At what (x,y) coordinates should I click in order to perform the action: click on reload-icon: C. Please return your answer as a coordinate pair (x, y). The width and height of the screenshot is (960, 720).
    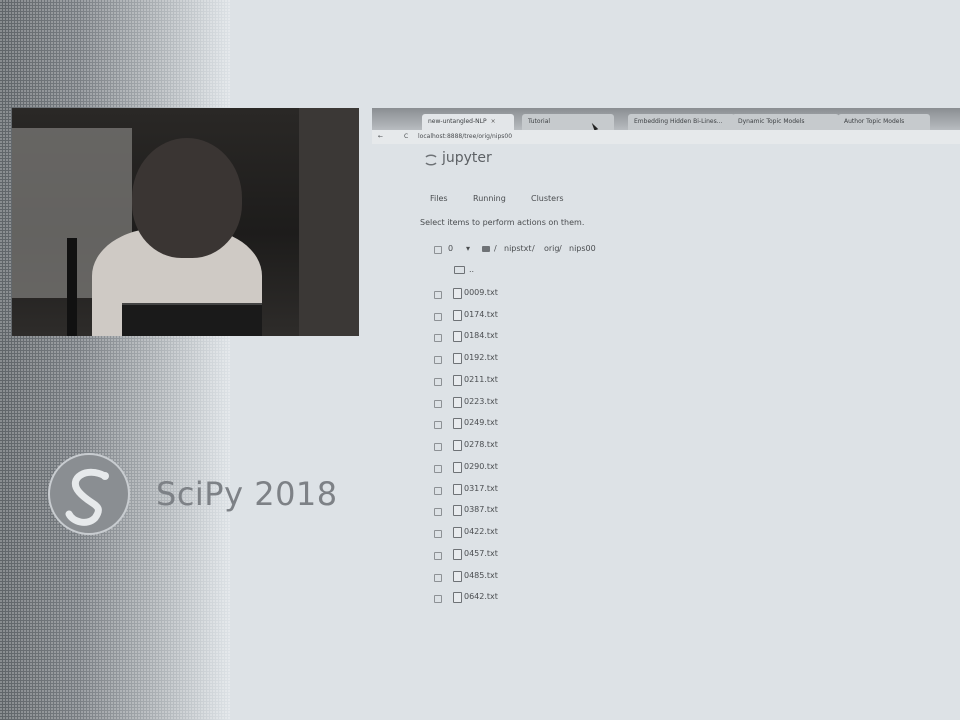
    Looking at the image, I should click on (406, 137).